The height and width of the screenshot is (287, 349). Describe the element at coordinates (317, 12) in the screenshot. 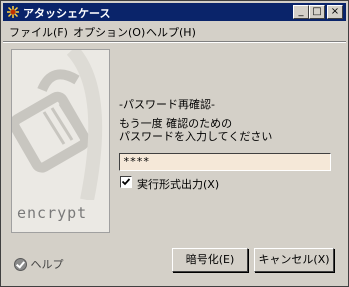

I see `maximize-button: □` at that location.